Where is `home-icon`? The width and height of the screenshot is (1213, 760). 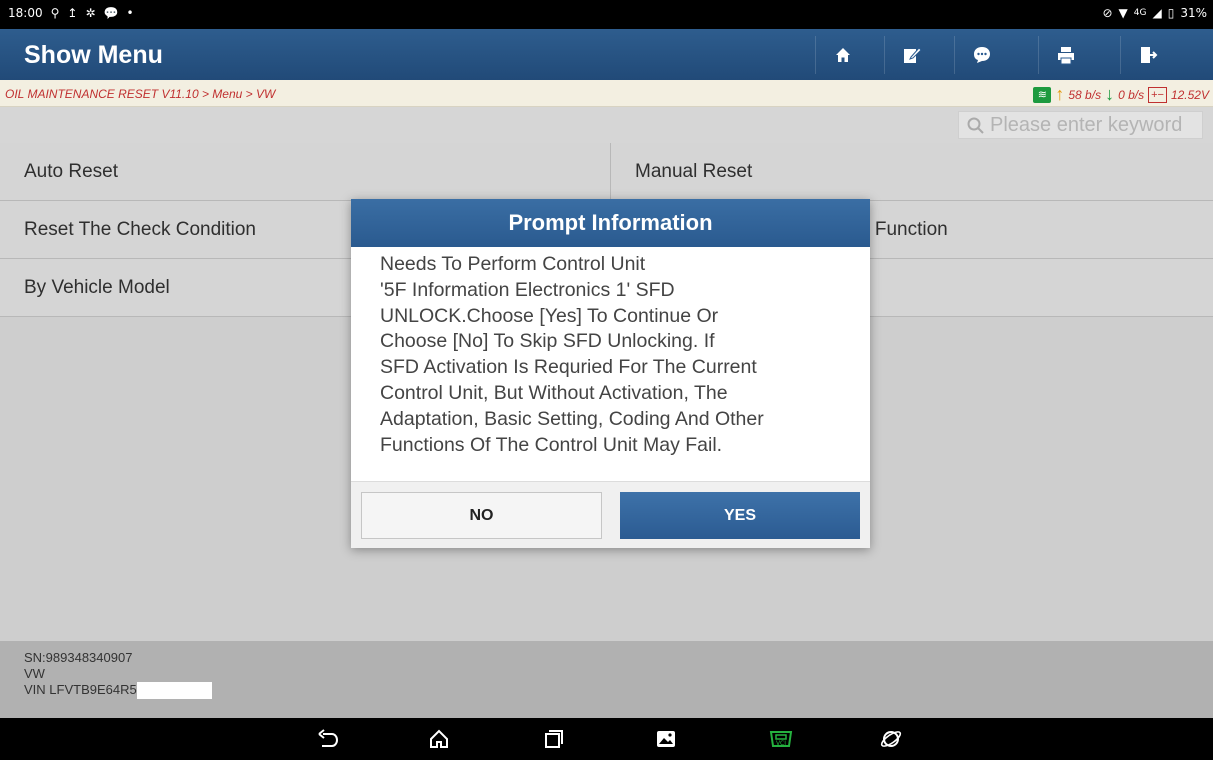 home-icon is located at coordinates (842, 55).